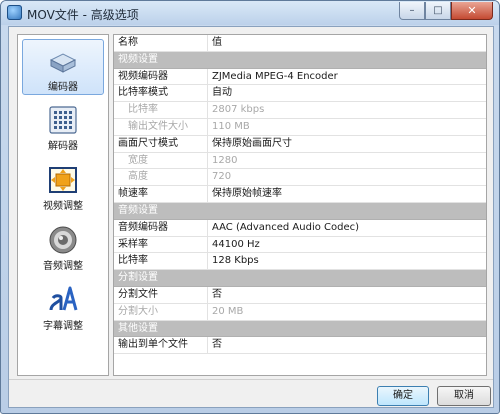 The image size is (500, 414). I want to click on section-header-row: 视频设置, so click(300, 60).